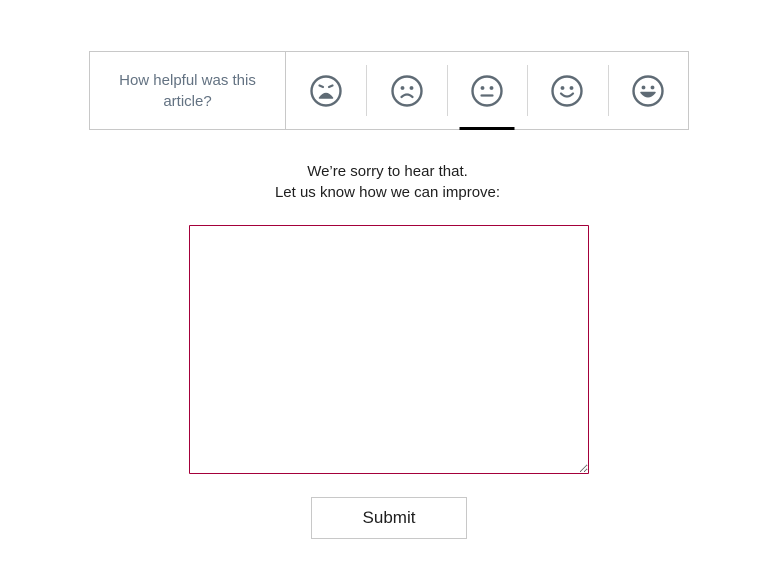 The width and height of the screenshot is (770, 569). I want to click on submit-button: Submit, so click(389, 518).